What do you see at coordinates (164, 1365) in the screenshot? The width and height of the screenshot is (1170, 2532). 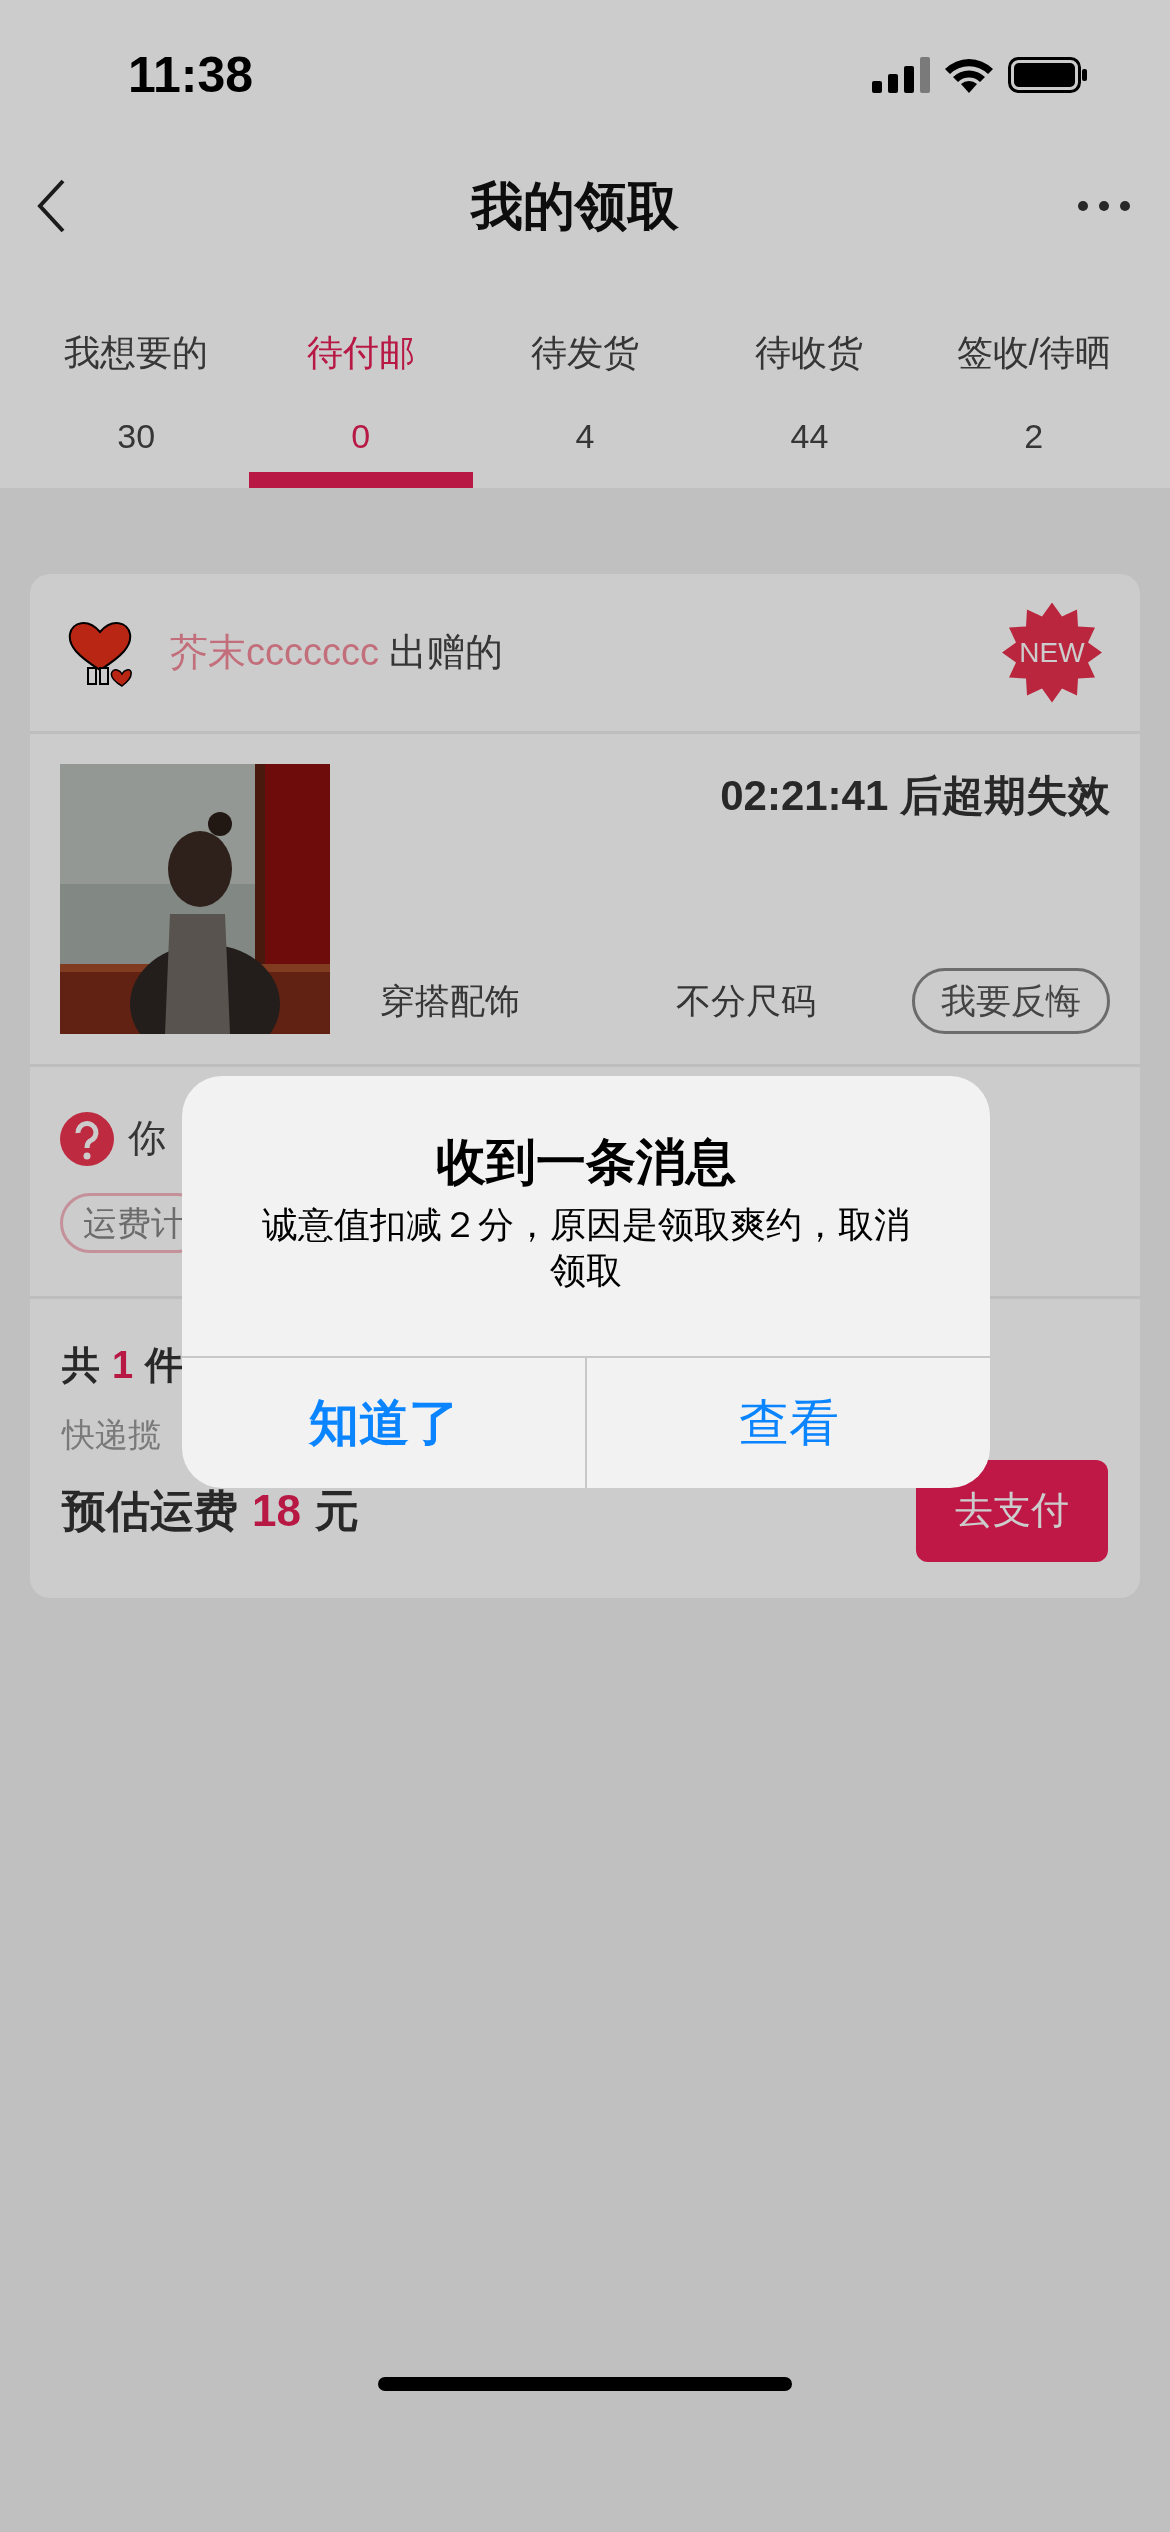 I see `item-unit: 件` at bounding box center [164, 1365].